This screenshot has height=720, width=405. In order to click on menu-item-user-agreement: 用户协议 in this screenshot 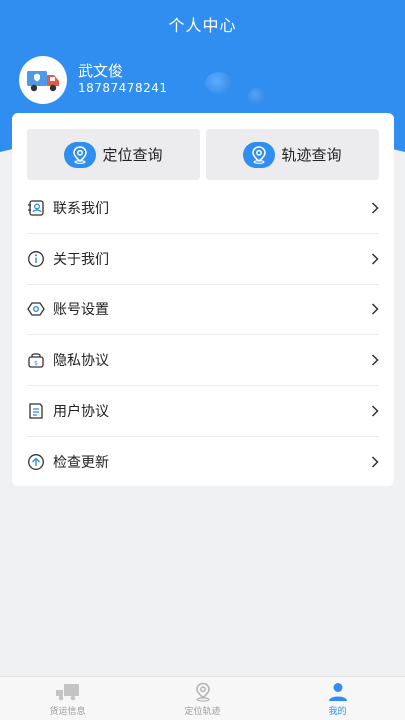, I will do `click(203, 411)`.